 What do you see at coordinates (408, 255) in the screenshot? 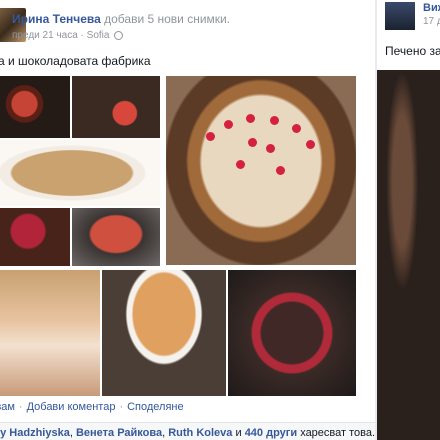
I see `side-post-photo` at bounding box center [408, 255].